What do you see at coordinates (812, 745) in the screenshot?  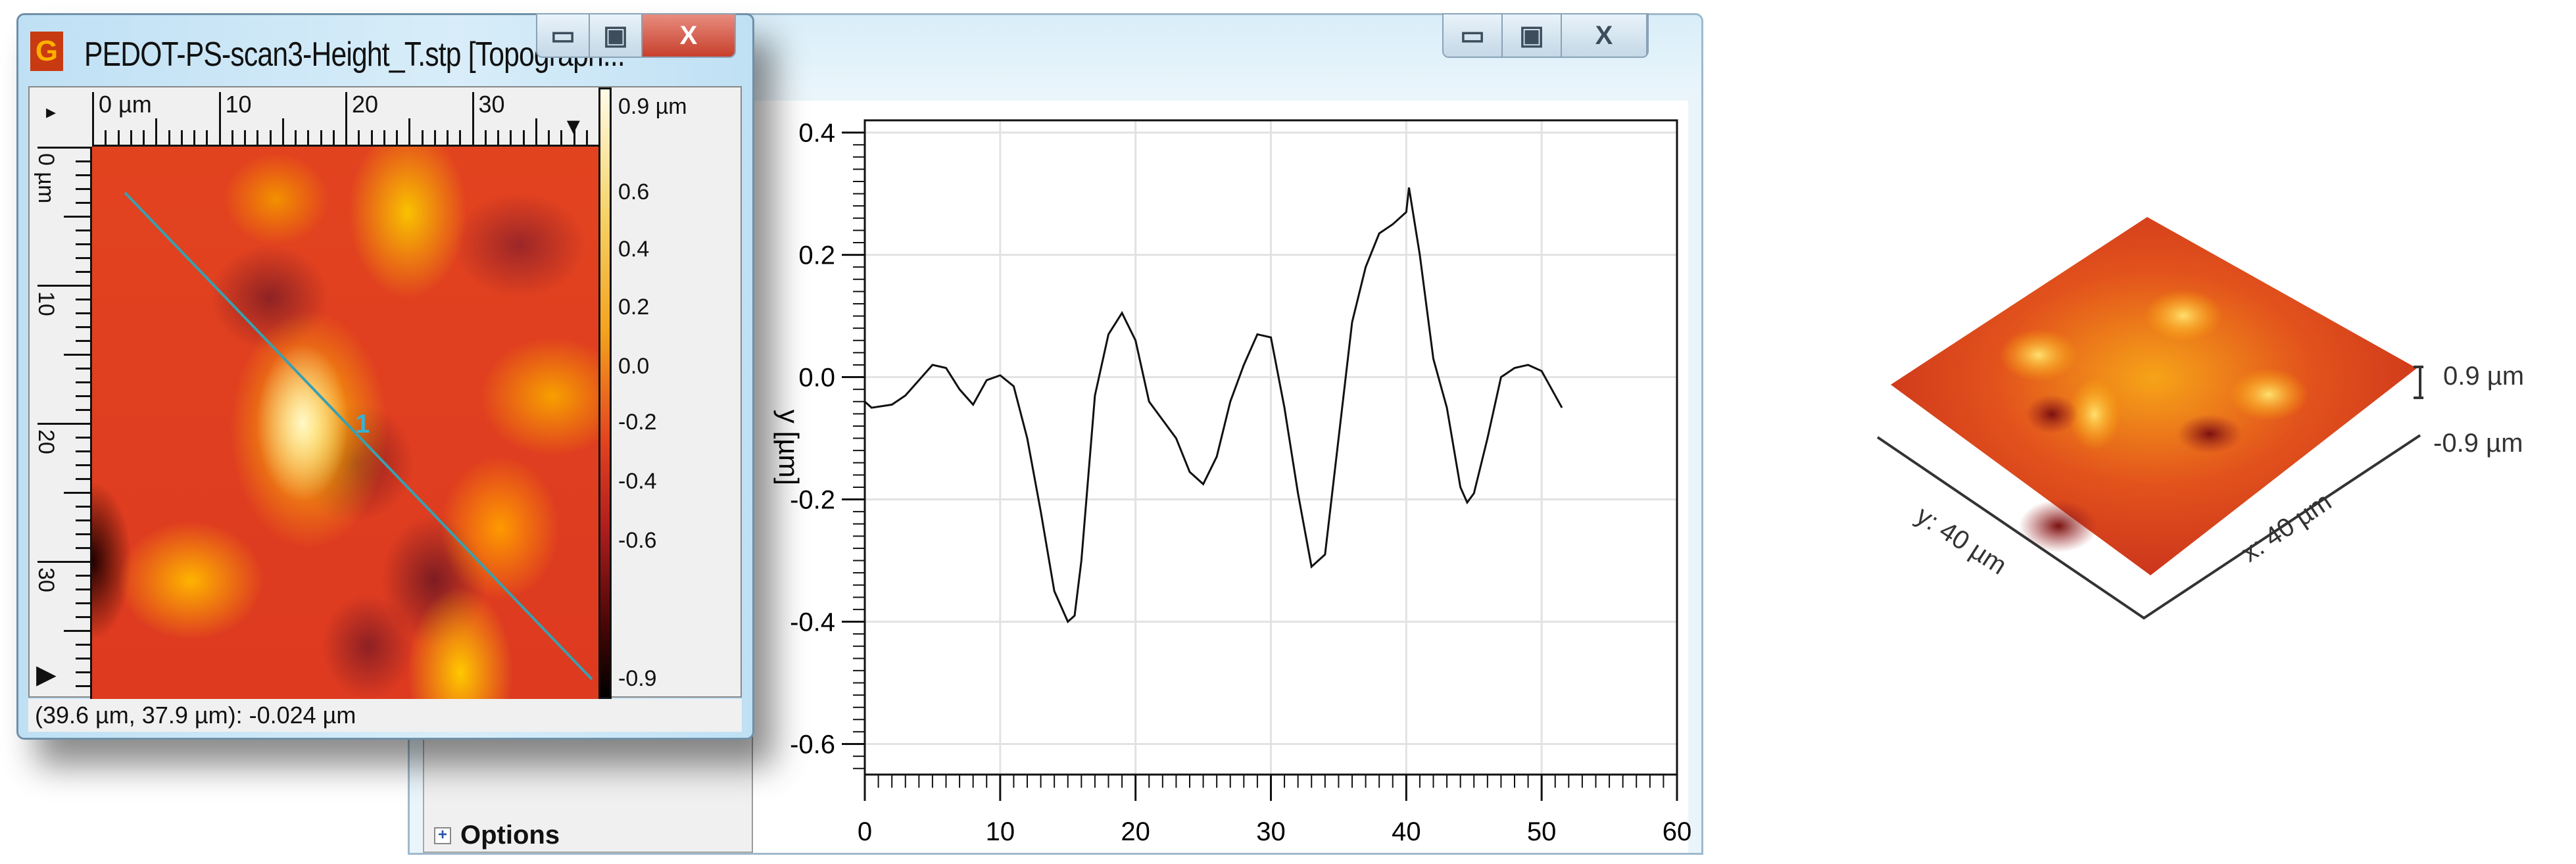 I see `y-tick-label: -0.6` at bounding box center [812, 745].